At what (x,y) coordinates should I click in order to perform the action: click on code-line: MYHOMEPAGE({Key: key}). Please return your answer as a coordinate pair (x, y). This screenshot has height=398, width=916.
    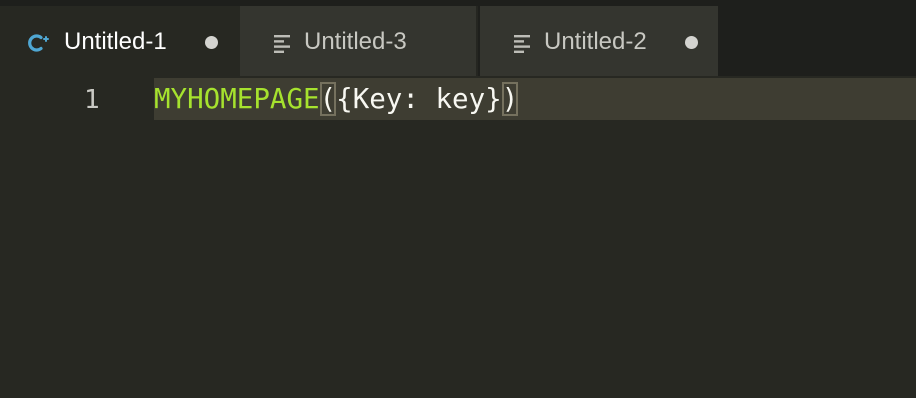
    Looking at the image, I should click on (336, 99).